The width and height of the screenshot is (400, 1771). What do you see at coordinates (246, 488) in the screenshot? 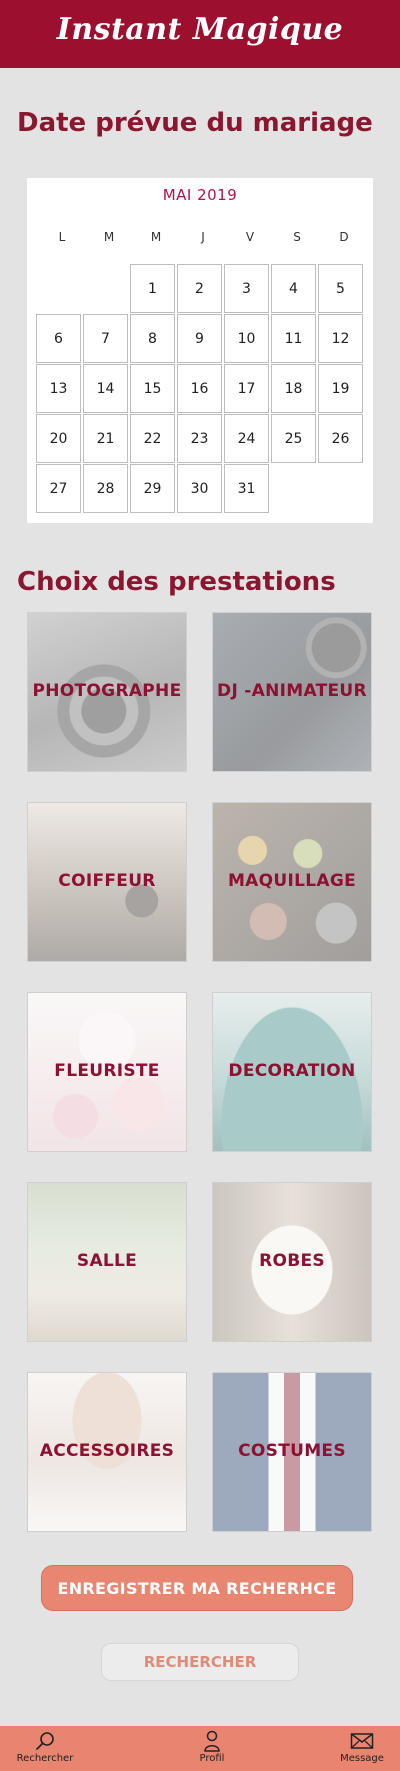
I see `calendar-day: 31` at bounding box center [246, 488].